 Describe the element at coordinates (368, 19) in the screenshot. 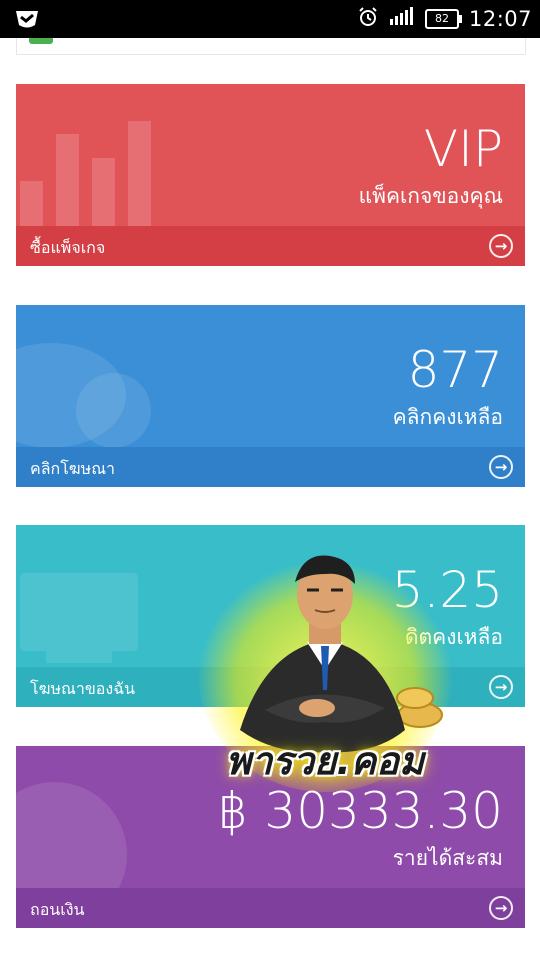

I see `alarm-icon` at that location.